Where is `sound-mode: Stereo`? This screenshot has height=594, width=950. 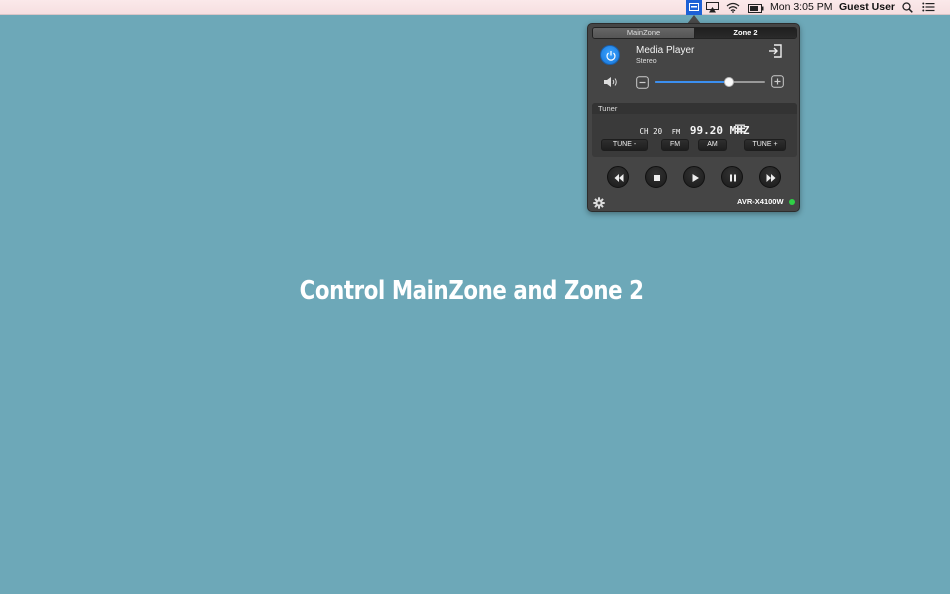 sound-mode: Stereo is located at coordinates (646, 61).